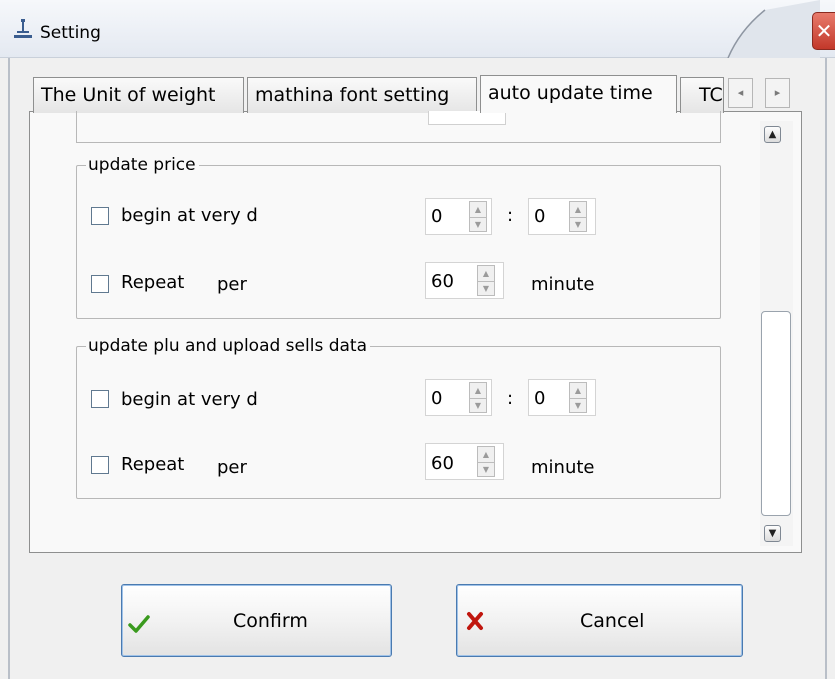 The height and width of the screenshot is (679, 835). What do you see at coordinates (442, 463) in the screenshot?
I see `spin-plu-repeat-value: 60` at bounding box center [442, 463].